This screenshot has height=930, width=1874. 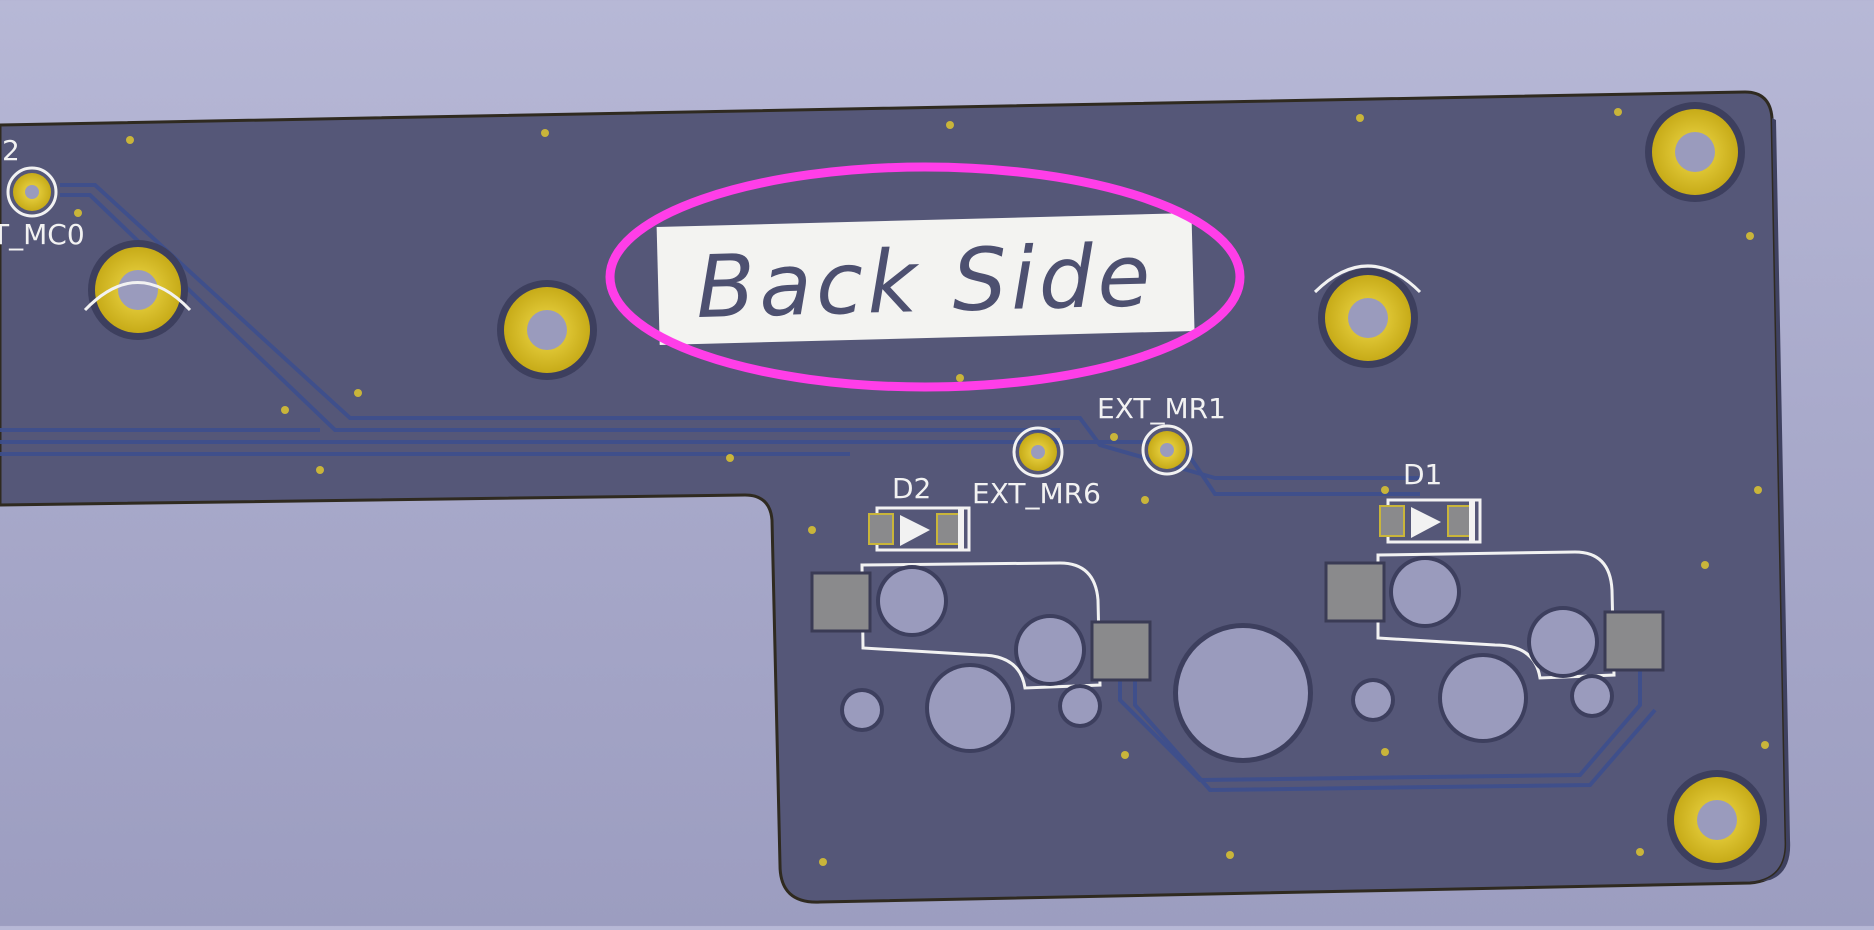 I want to click on silkscreen-title-block: Back Side, so click(x=925, y=279).